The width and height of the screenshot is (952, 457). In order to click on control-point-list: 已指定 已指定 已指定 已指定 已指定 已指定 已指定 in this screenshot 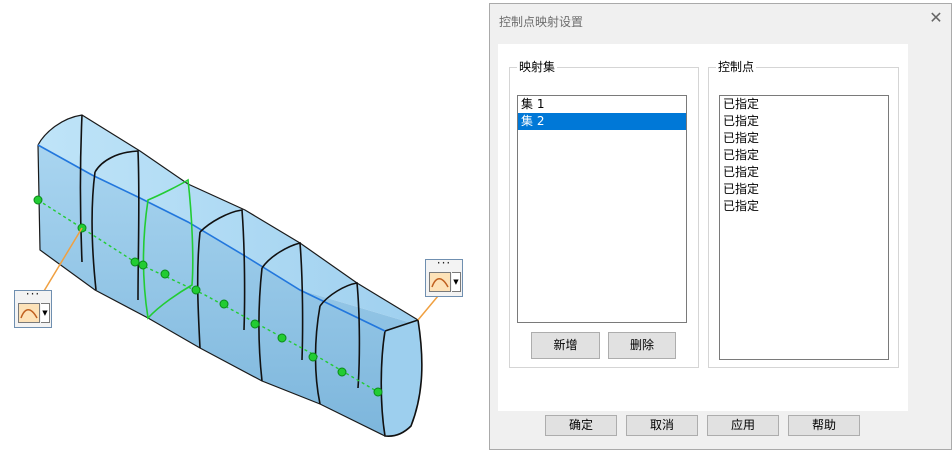, I will do `click(804, 227)`.